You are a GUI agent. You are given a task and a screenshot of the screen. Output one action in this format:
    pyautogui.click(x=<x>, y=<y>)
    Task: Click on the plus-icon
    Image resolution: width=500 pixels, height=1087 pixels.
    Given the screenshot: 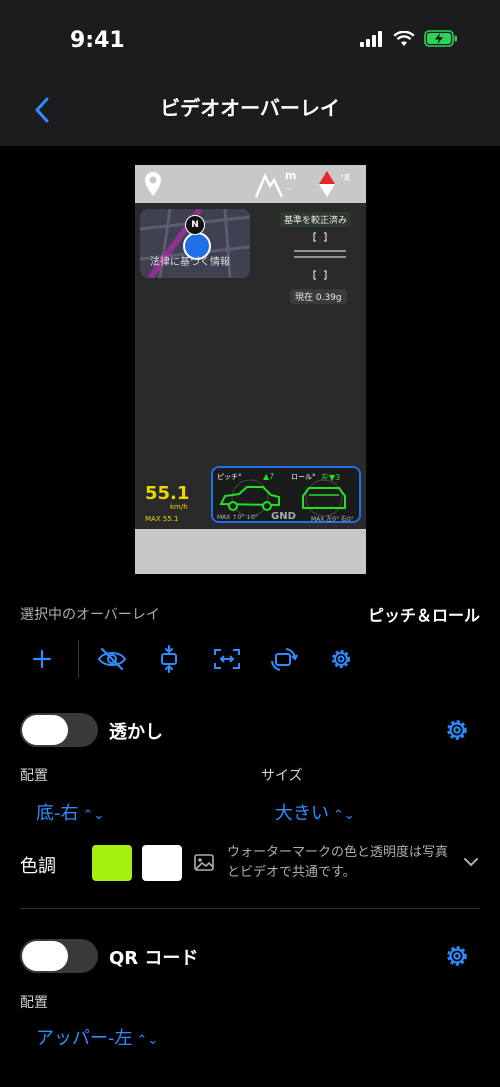 What is the action you would take?
    pyautogui.click(x=42, y=659)
    